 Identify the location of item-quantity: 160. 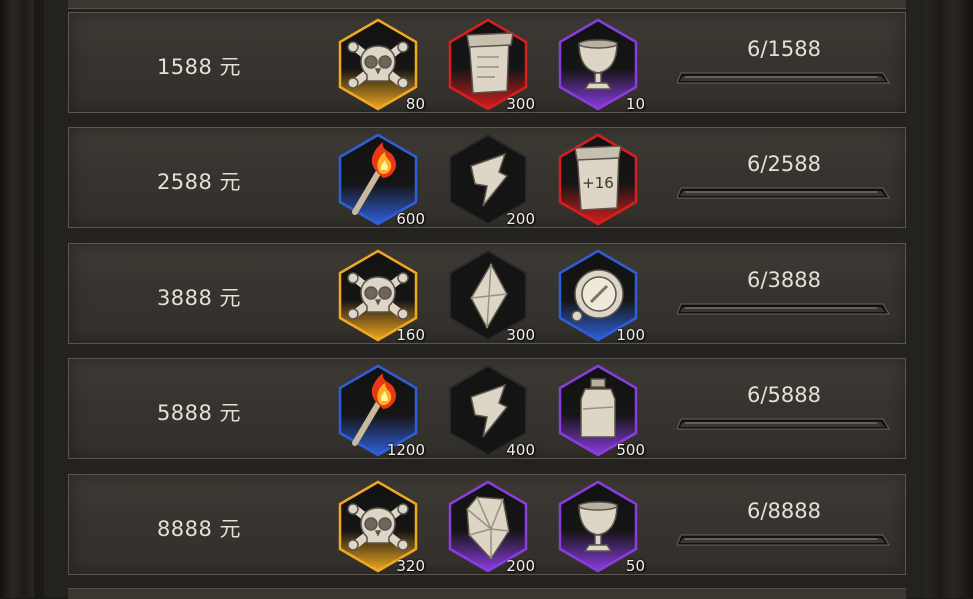
(410, 335).